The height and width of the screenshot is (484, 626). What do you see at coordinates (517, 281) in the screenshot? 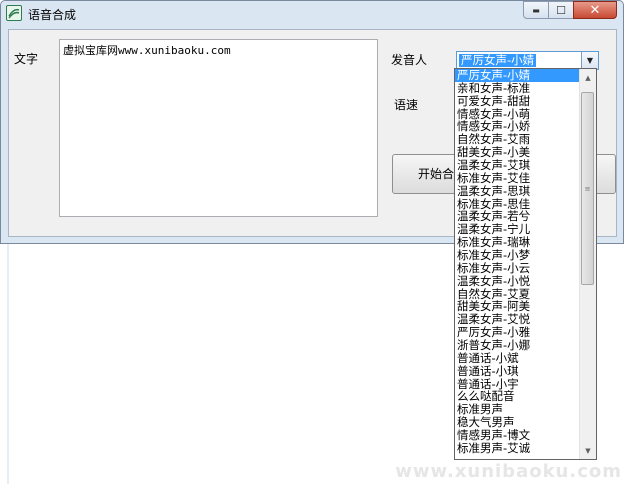
I see `dropdown-option: 温柔女声-小悦` at bounding box center [517, 281].